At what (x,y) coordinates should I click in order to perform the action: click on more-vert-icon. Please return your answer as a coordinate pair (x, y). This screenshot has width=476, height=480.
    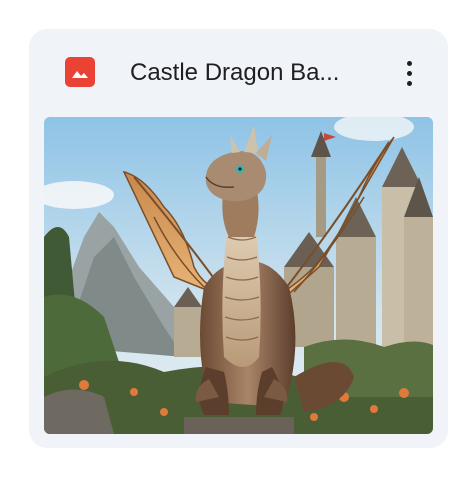
    Looking at the image, I should click on (409, 73).